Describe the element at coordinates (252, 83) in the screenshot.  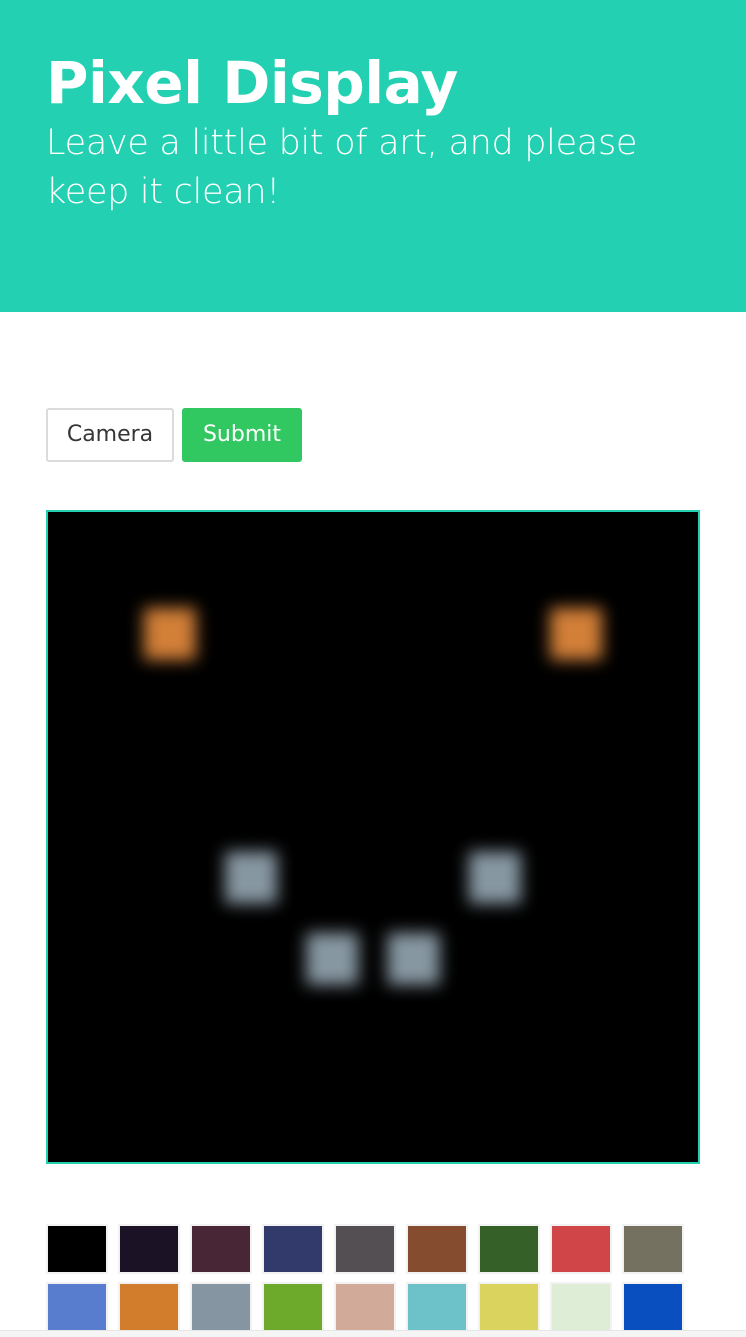
I see `page-title: Pixel Display` at that location.